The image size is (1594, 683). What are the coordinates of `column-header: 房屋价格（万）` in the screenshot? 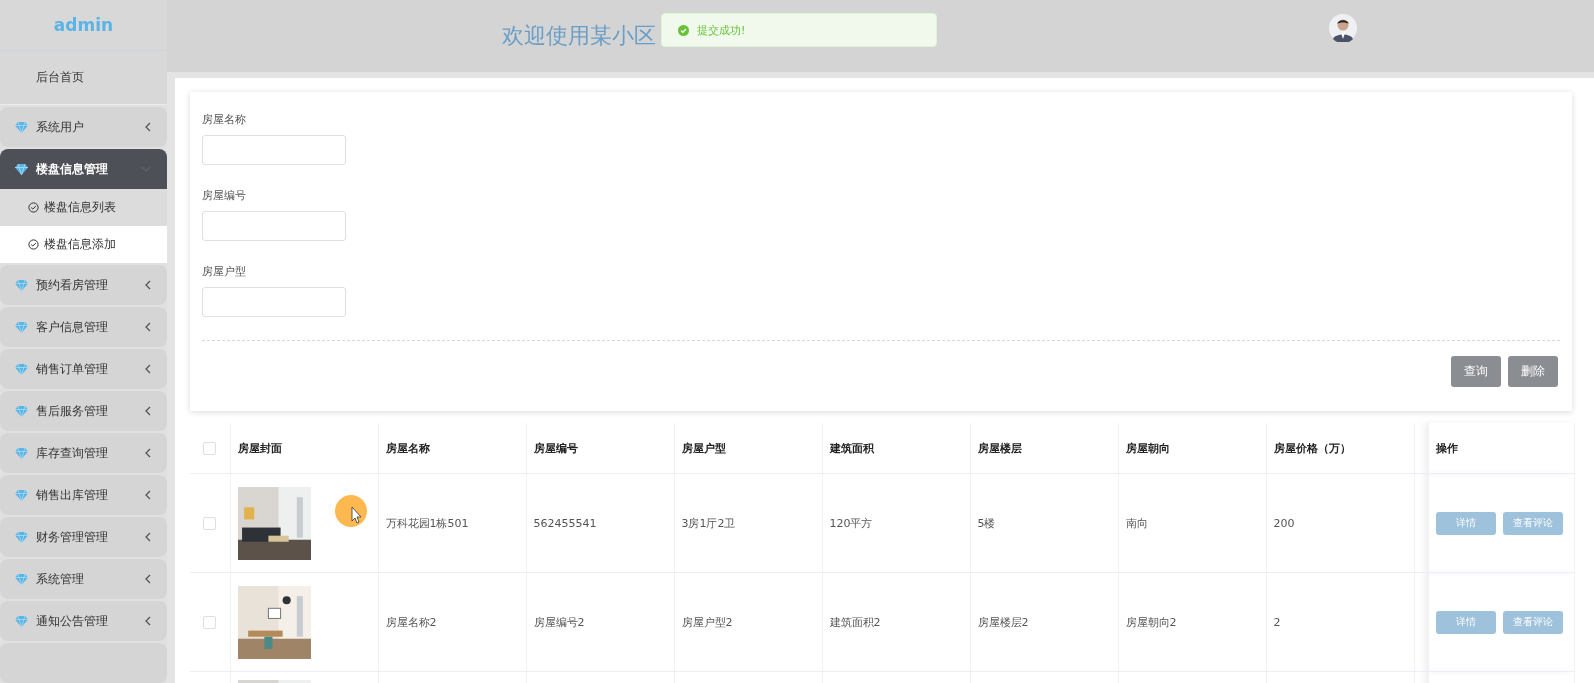 It's located at (1312, 448).